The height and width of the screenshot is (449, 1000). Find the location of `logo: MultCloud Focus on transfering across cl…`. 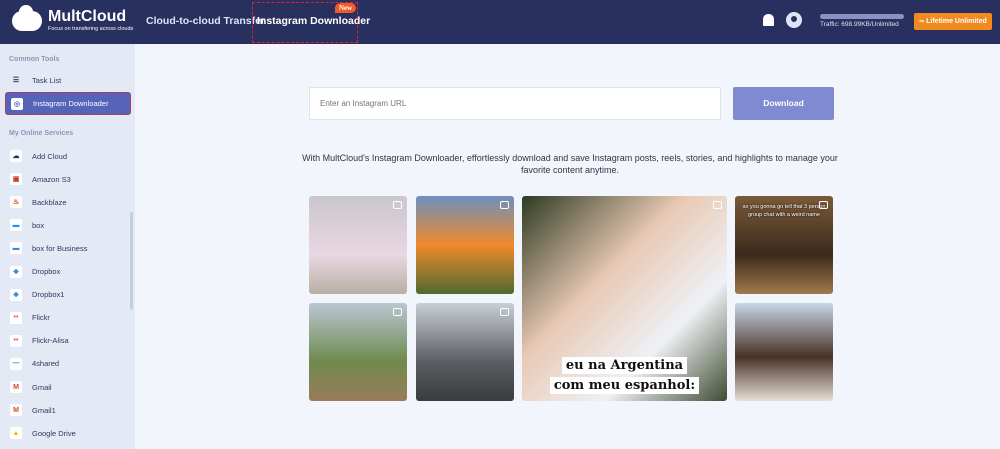

logo: MultCloud Focus on transfering across cl… is located at coordinates (73, 19).